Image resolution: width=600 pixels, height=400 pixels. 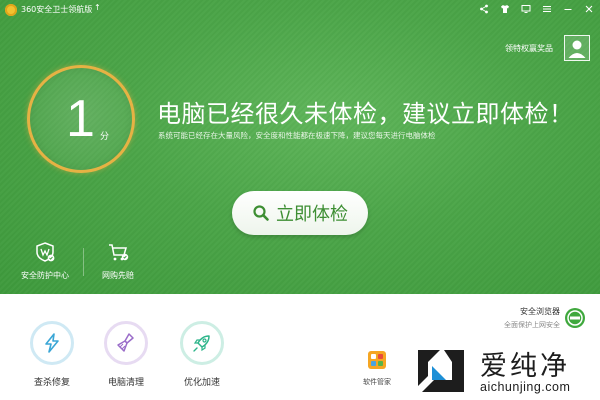 What do you see at coordinates (83, 262) in the screenshot?
I see `hero-tools-divider` at bounding box center [83, 262].